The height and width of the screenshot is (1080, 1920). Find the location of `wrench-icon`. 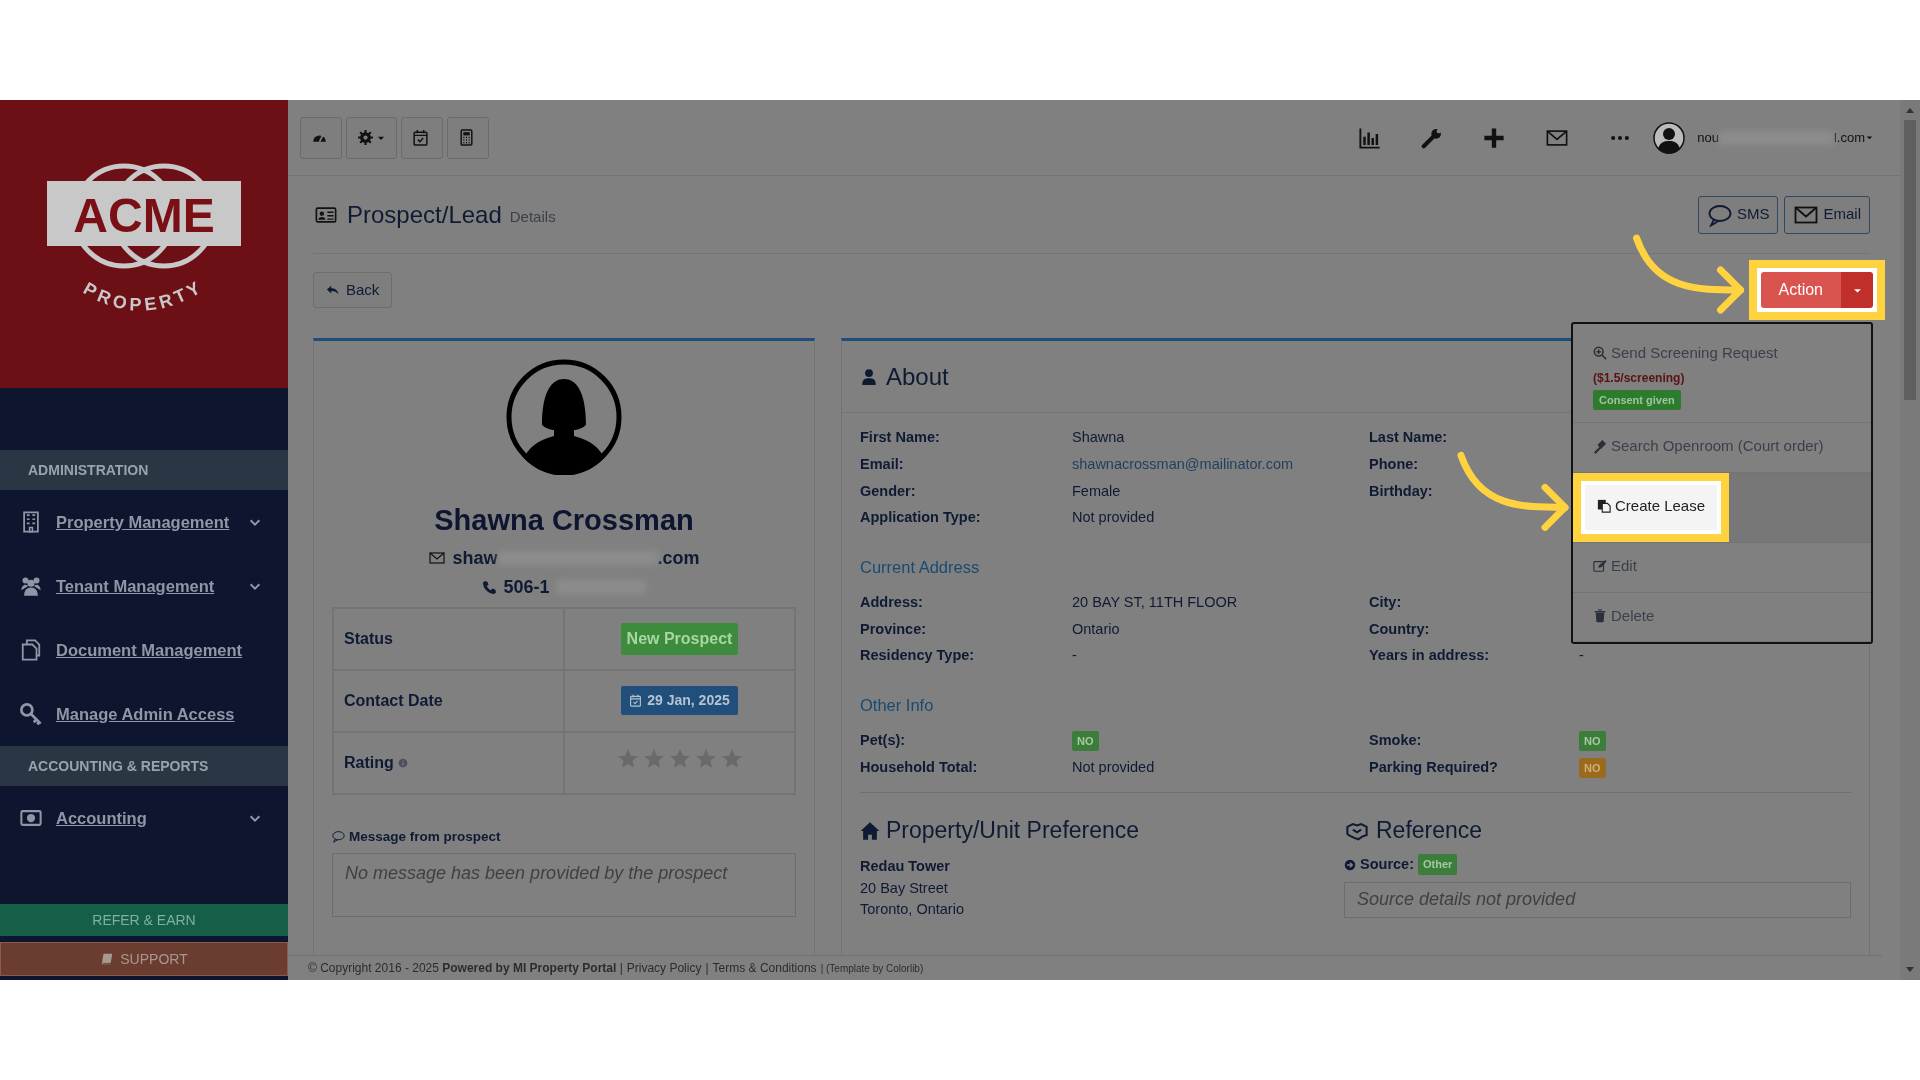

wrench-icon is located at coordinates (1432, 137).